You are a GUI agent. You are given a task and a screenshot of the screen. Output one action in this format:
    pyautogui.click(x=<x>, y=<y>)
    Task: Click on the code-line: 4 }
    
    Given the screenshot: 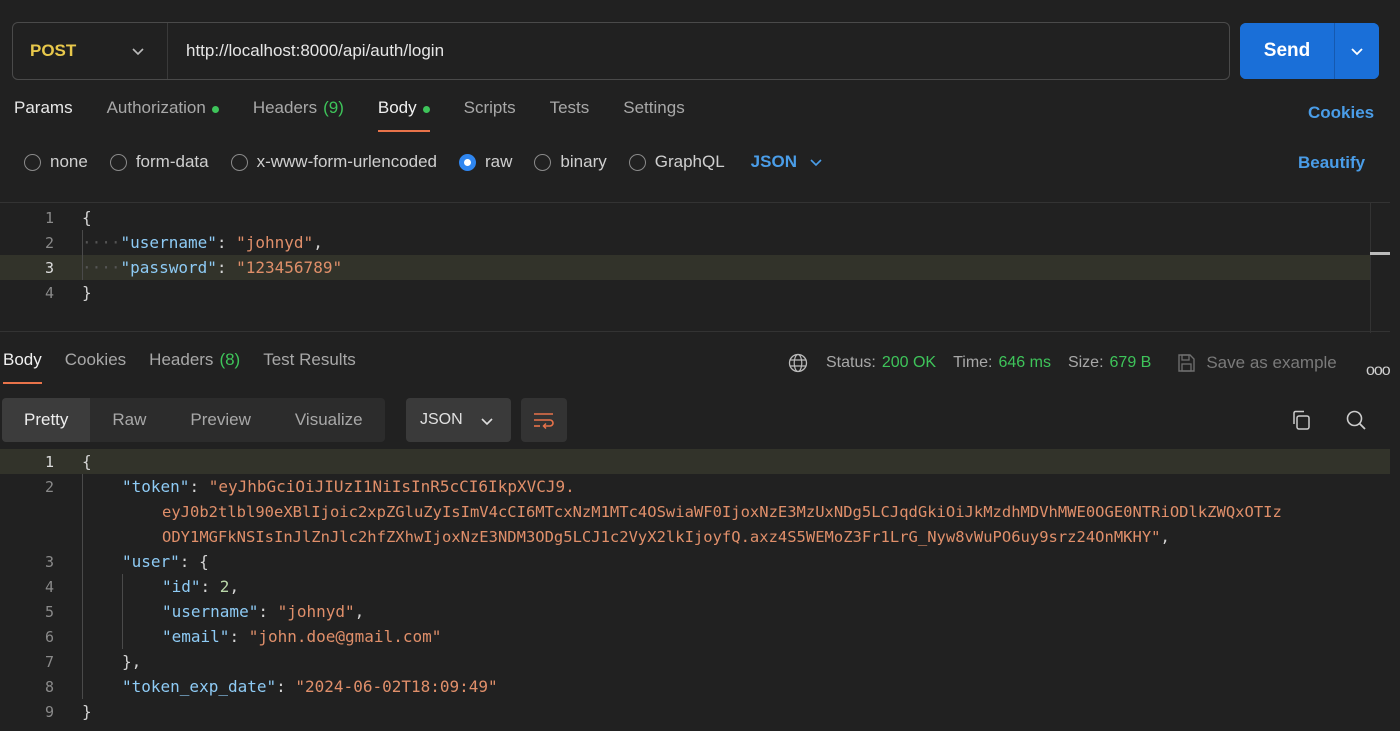 What is the action you would take?
    pyautogui.click(x=685, y=292)
    